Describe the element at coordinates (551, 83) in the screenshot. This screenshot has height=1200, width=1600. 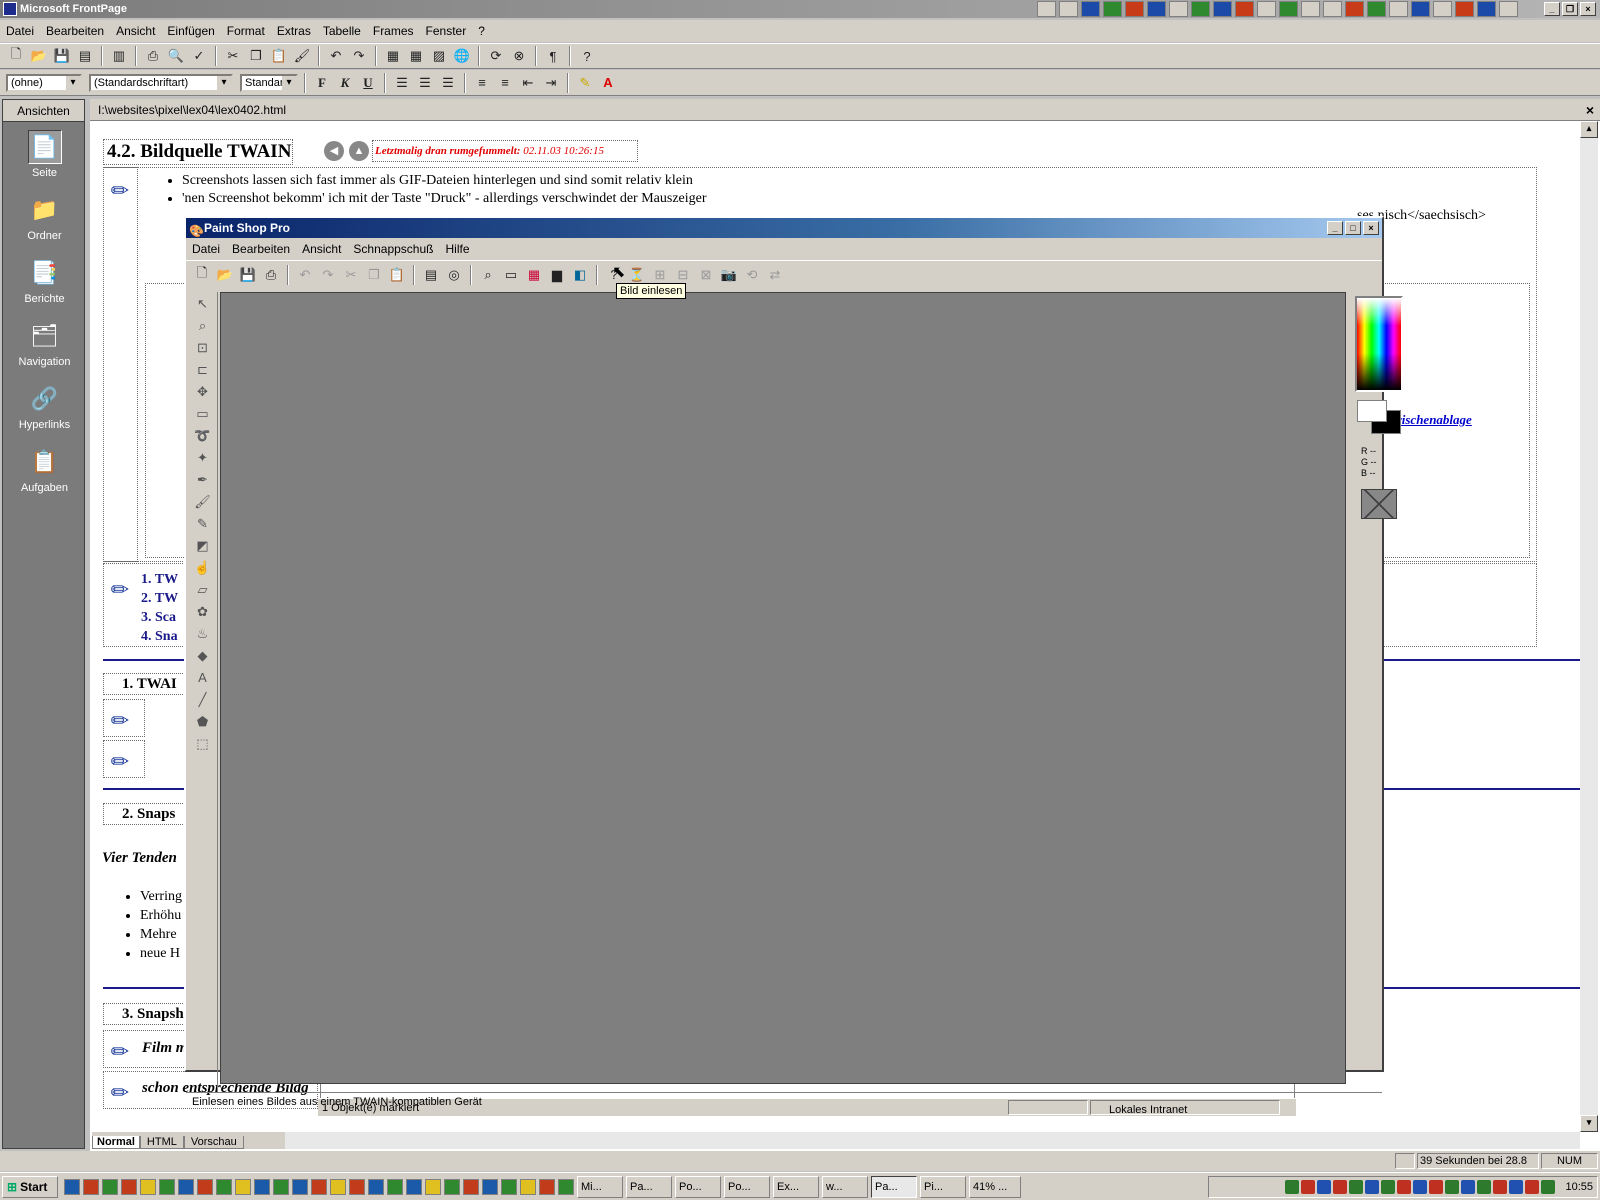
I see `increase-indent-icon: ⇥` at that location.